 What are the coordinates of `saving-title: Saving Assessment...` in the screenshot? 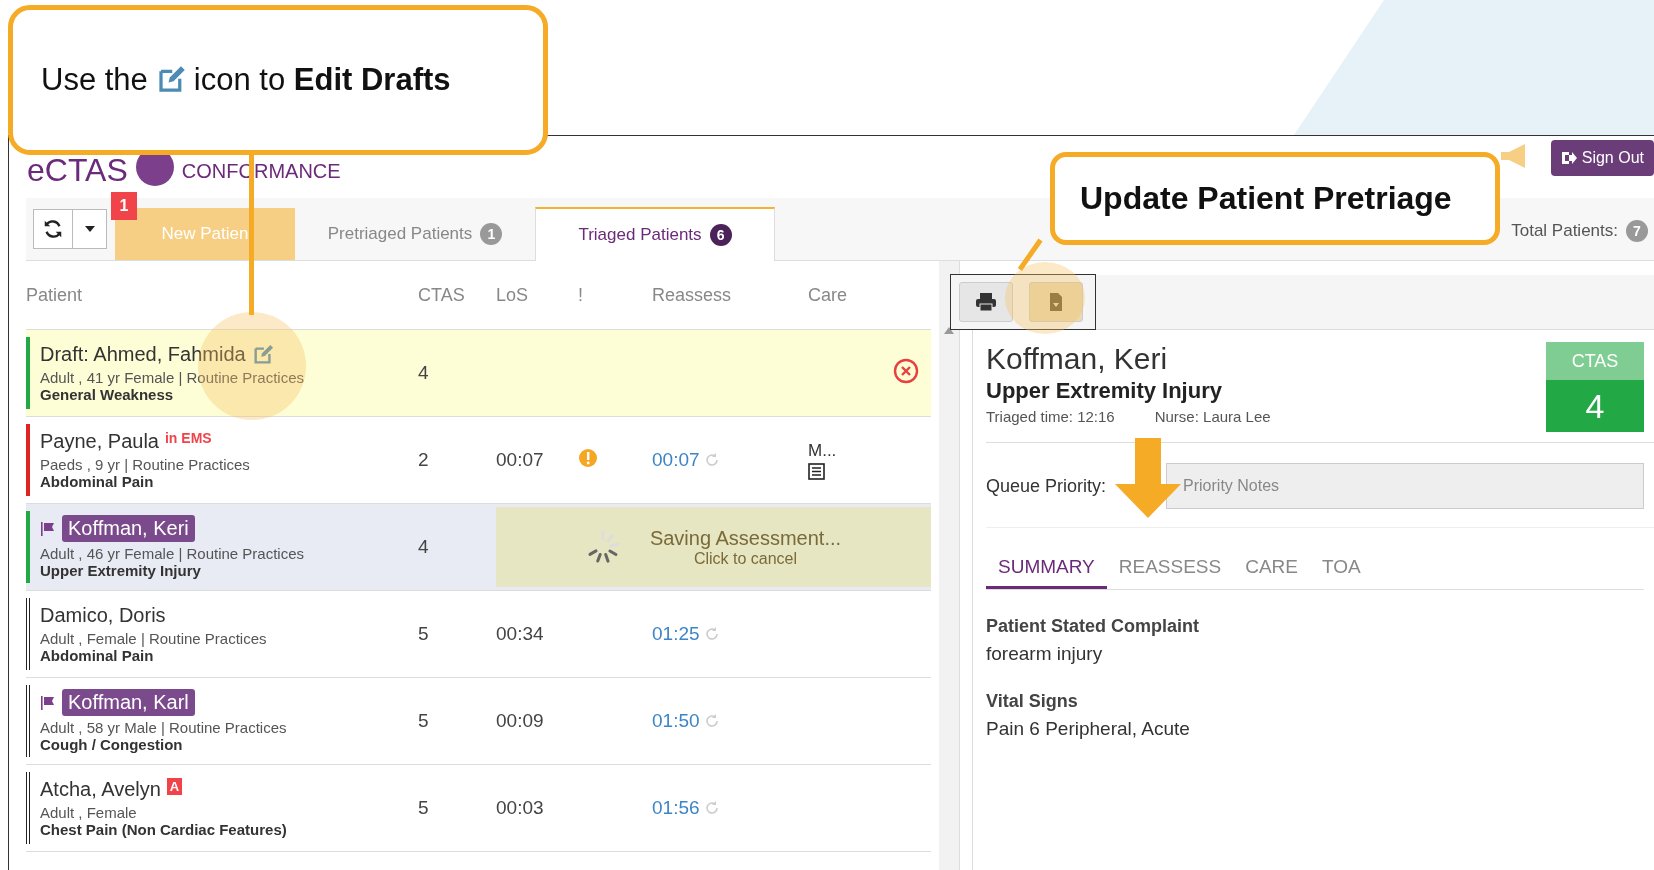 It's located at (745, 538).